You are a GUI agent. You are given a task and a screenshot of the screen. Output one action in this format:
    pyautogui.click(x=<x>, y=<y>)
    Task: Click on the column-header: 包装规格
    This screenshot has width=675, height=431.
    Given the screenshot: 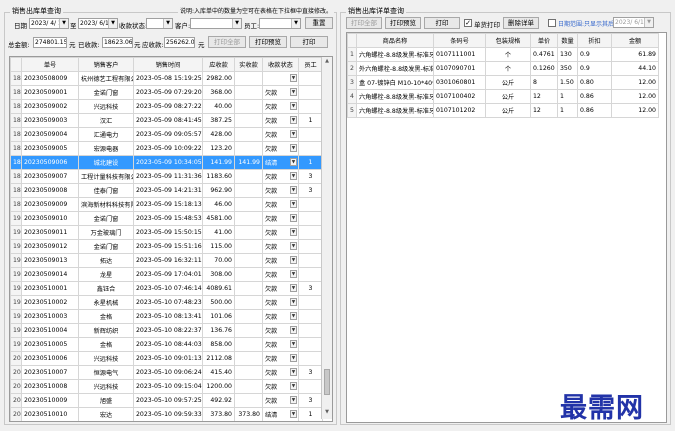 What is the action you would take?
    pyautogui.click(x=508, y=40)
    